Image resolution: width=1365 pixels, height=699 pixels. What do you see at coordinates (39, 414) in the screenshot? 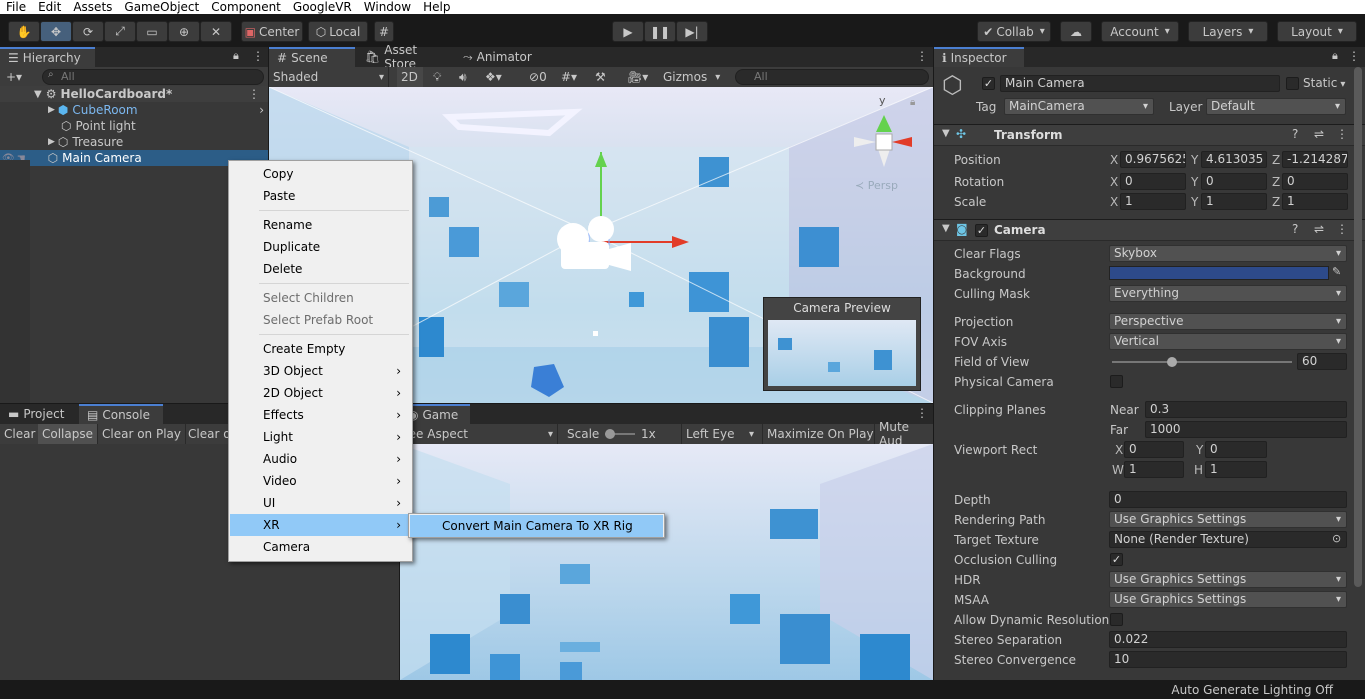
I see `tab-project: ▬ Project` at bounding box center [39, 414].